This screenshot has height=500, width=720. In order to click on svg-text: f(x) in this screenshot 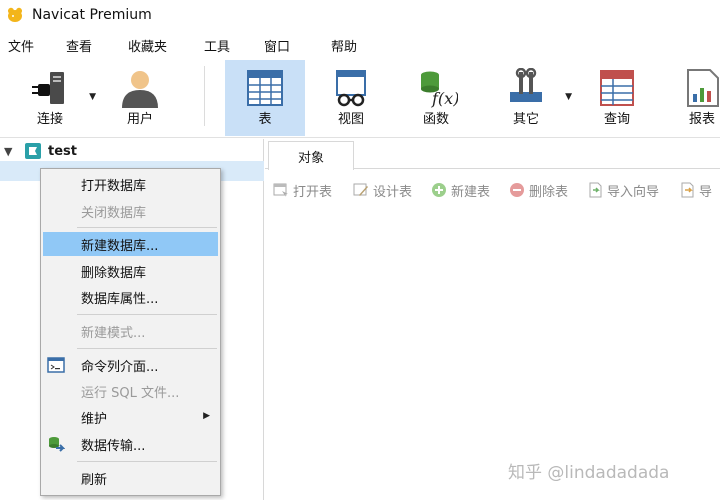, I will do `click(444, 98)`.